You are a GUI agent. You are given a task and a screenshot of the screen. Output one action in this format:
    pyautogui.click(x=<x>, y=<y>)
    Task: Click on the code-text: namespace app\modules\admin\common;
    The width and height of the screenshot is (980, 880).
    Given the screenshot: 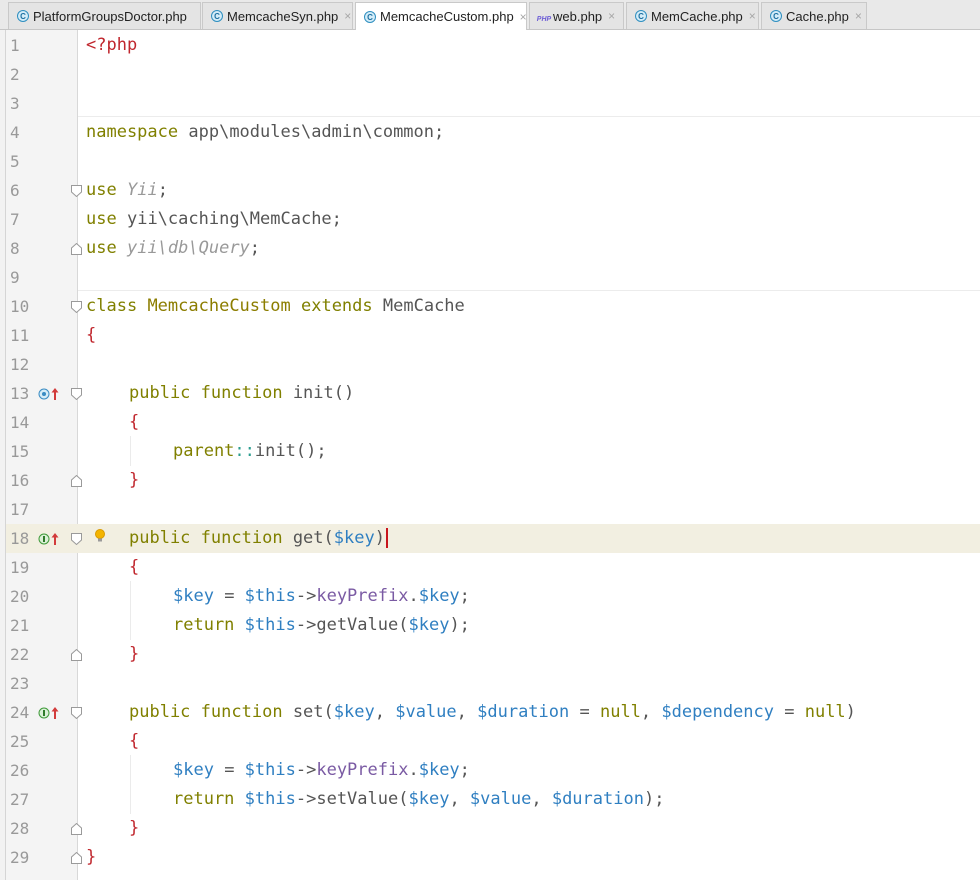 What is the action you would take?
    pyautogui.click(x=265, y=132)
    